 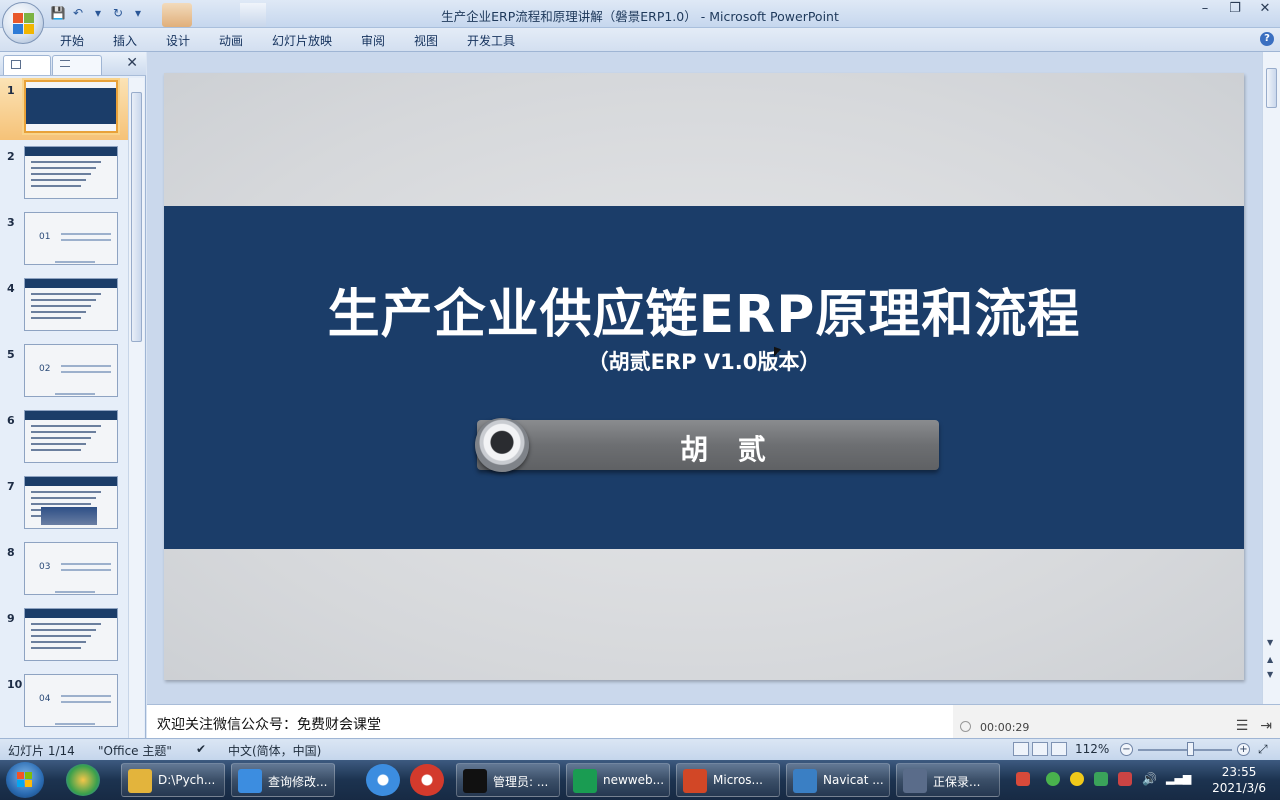 What do you see at coordinates (1101, 779) in the screenshot?
I see `security-shield-icon` at bounding box center [1101, 779].